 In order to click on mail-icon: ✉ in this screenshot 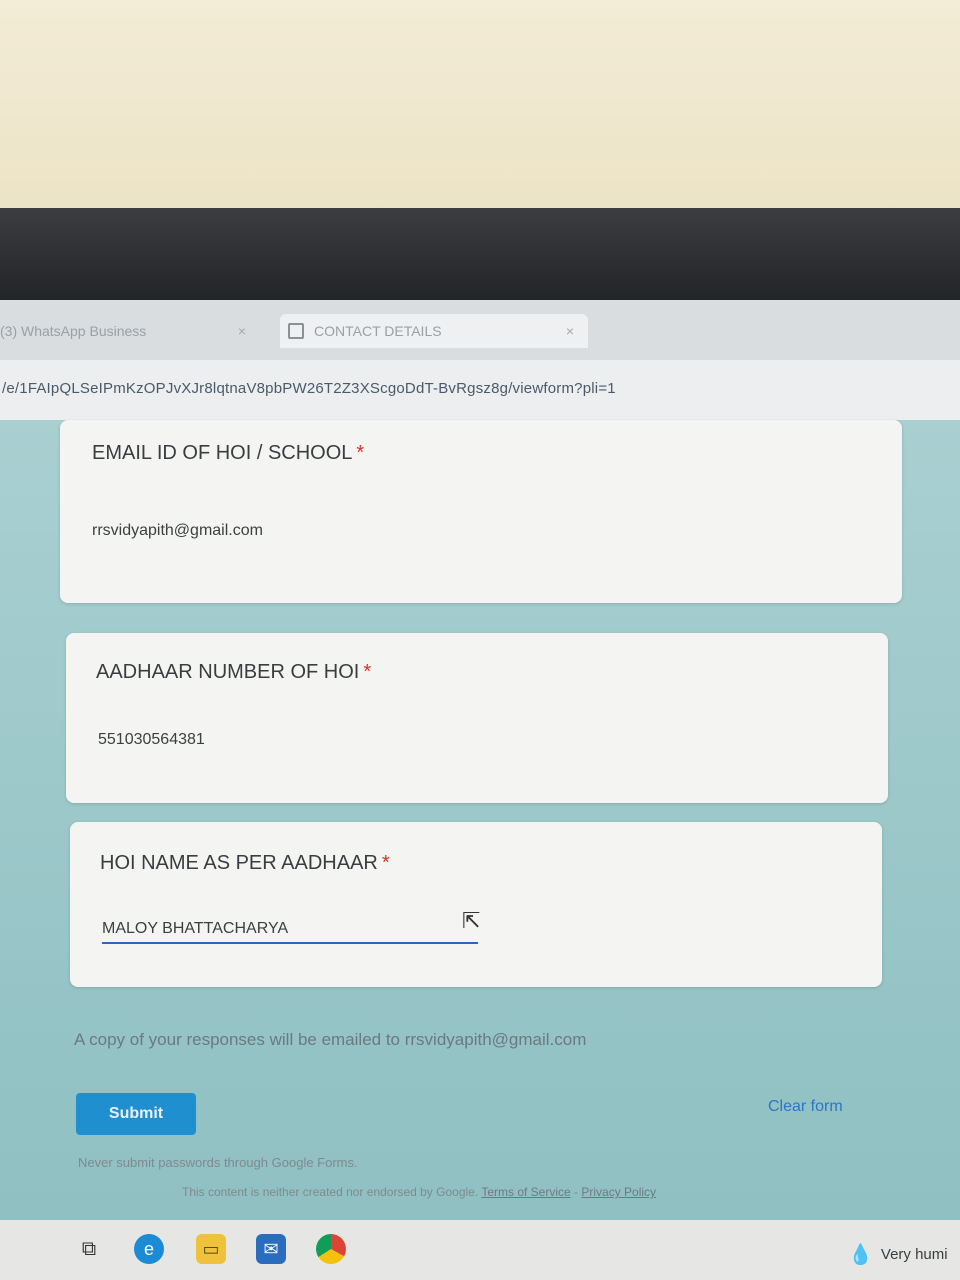, I will do `click(271, 1249)`.